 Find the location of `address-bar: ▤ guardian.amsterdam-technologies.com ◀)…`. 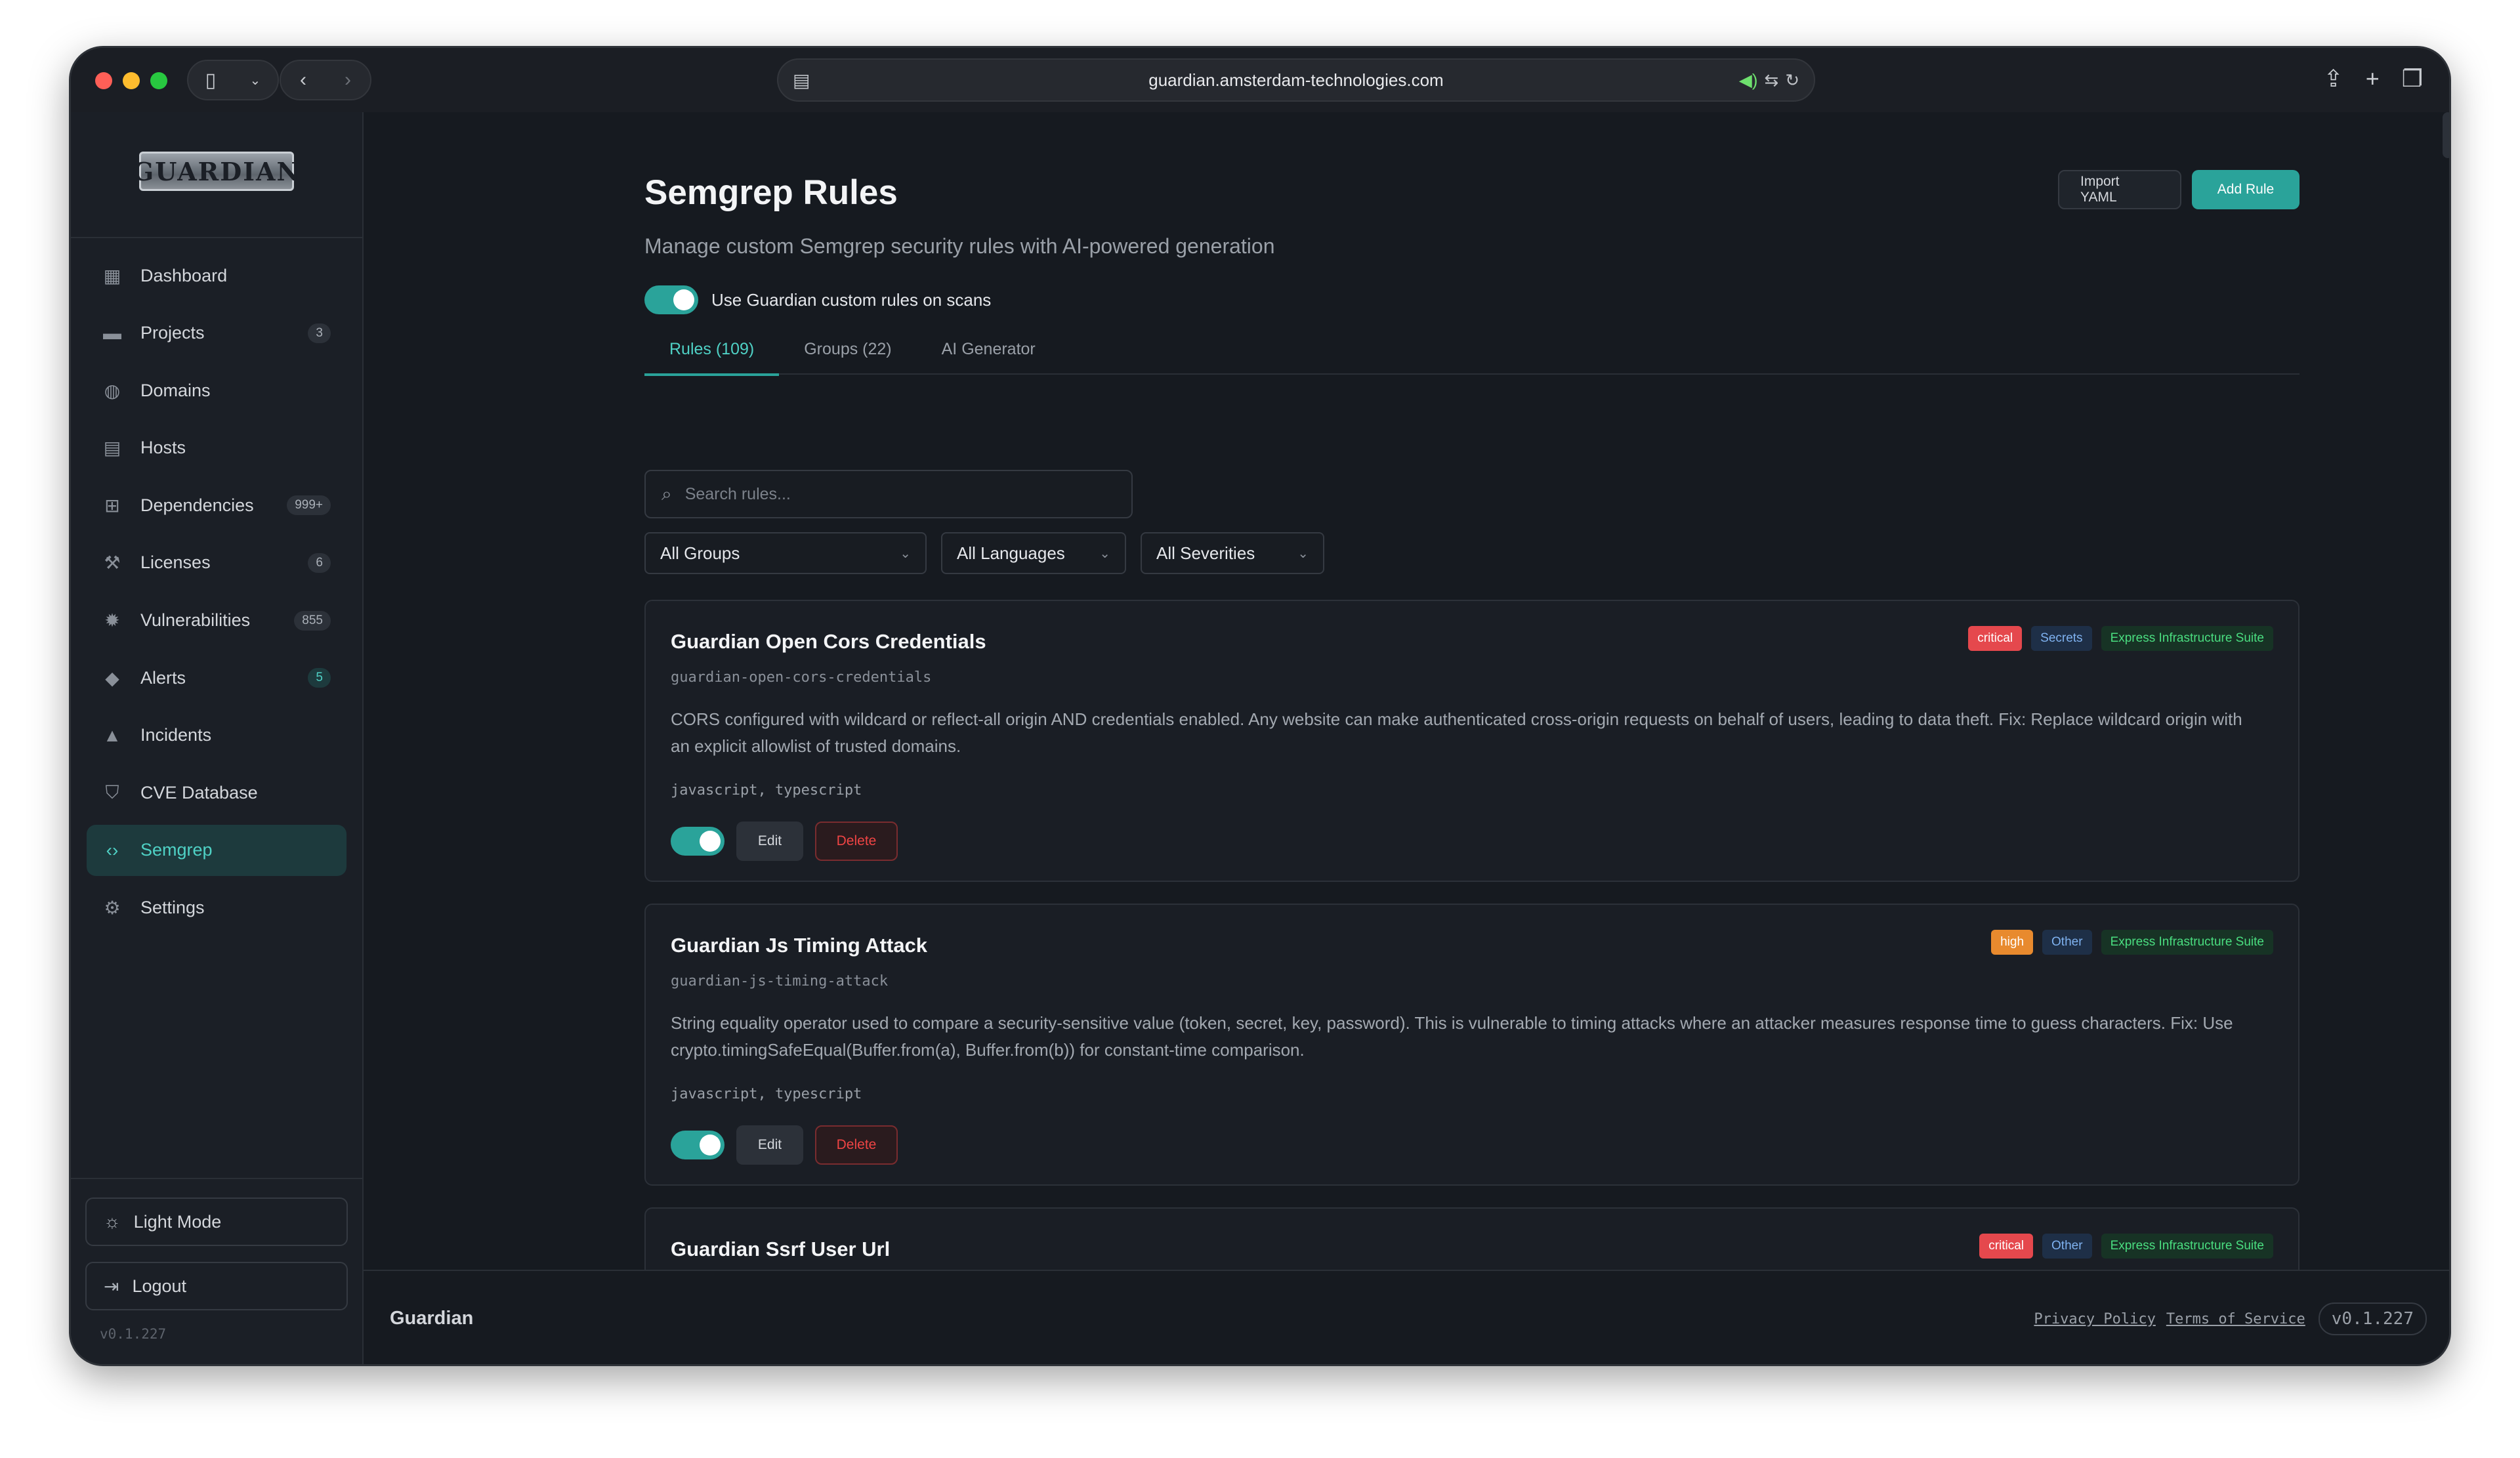

address-bar: ▤ guardian.amsterdam-technologies.com ◀)… is located at coordinates (1296, 80).